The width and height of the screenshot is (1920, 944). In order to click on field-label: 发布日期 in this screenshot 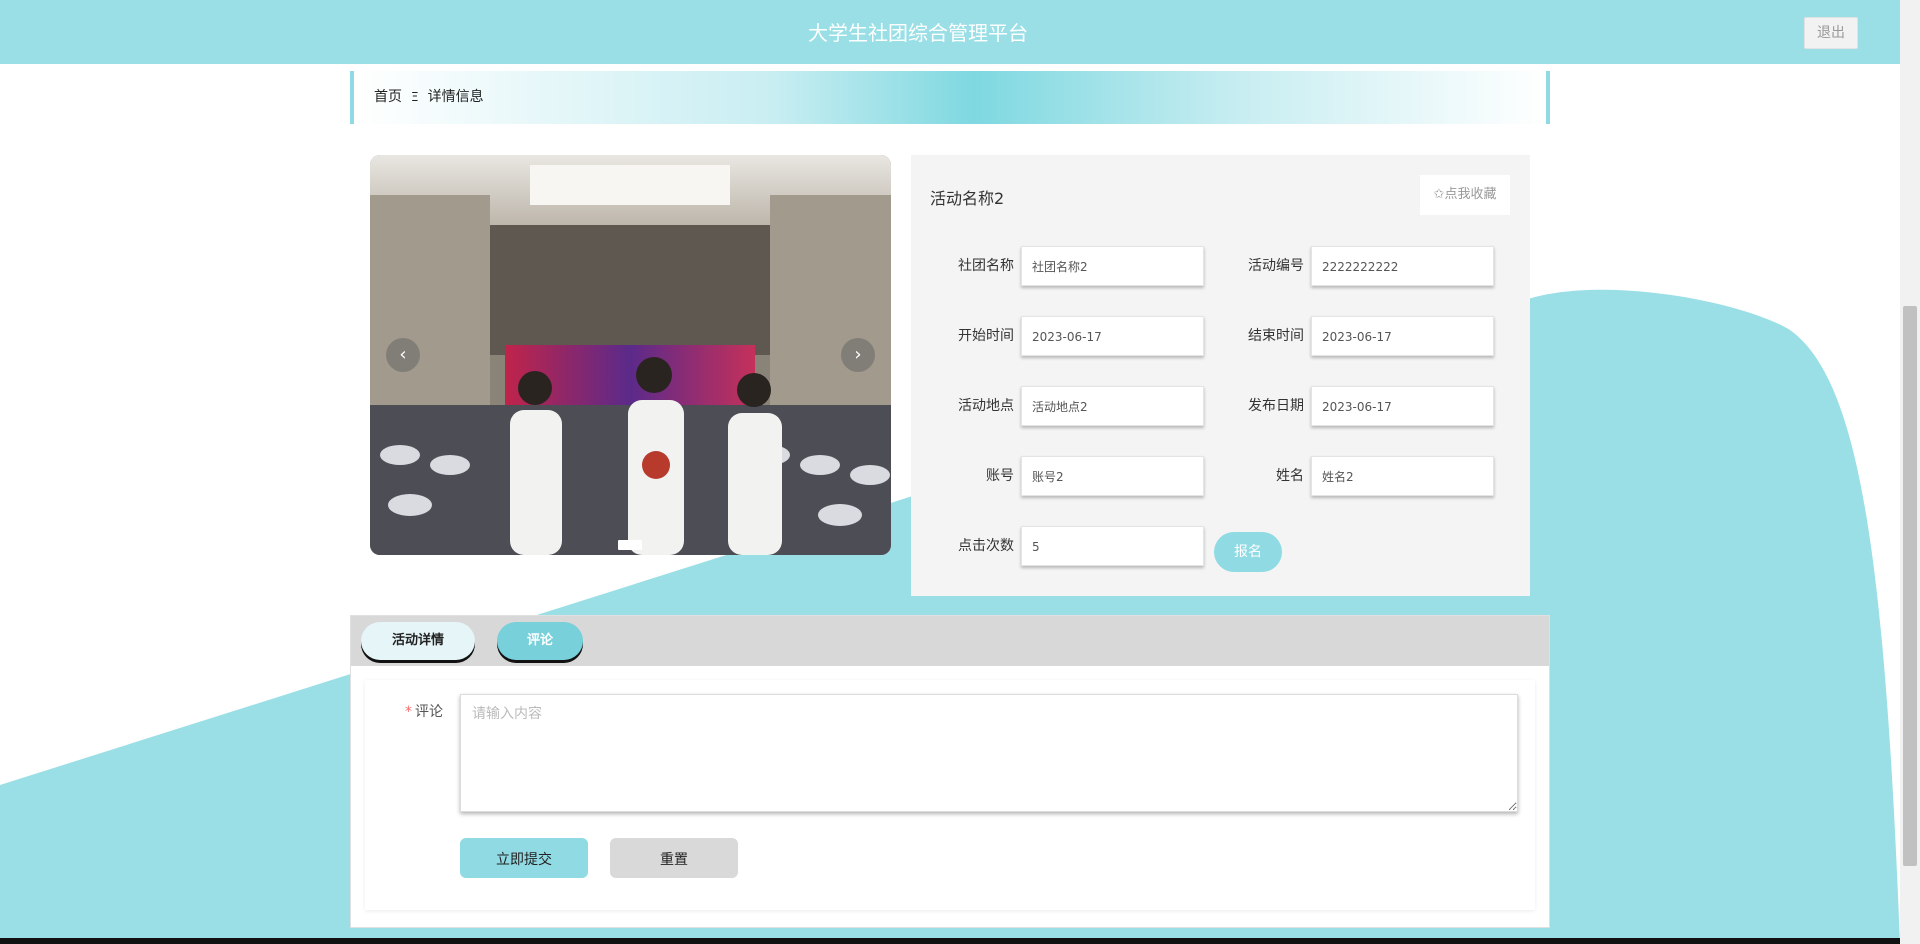, I will do `click(1276, 406)`.